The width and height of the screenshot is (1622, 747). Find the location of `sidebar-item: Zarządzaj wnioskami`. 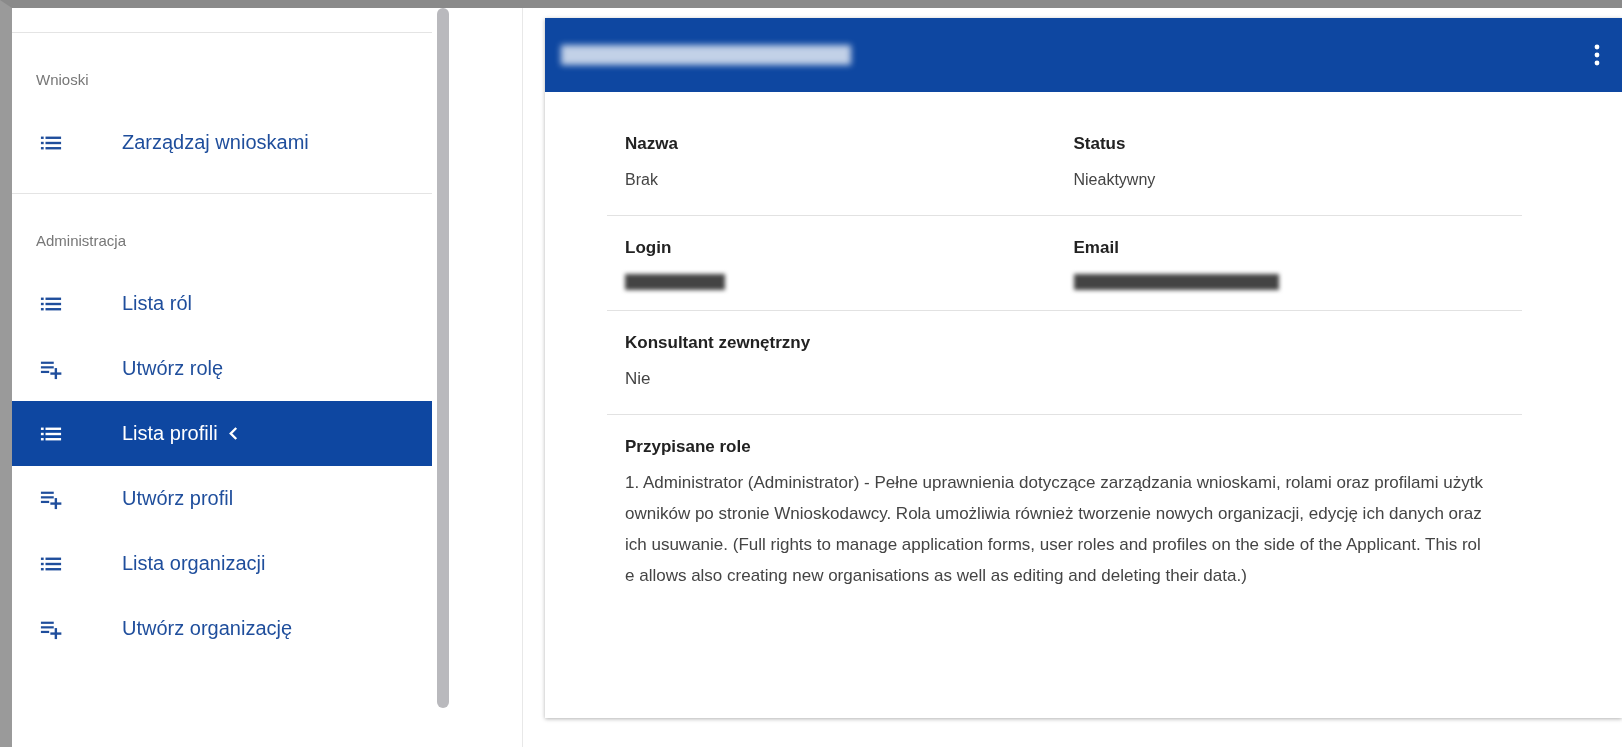

sidebar-item: Zarządzaj wnioskami is located at coordinates (222, 142).